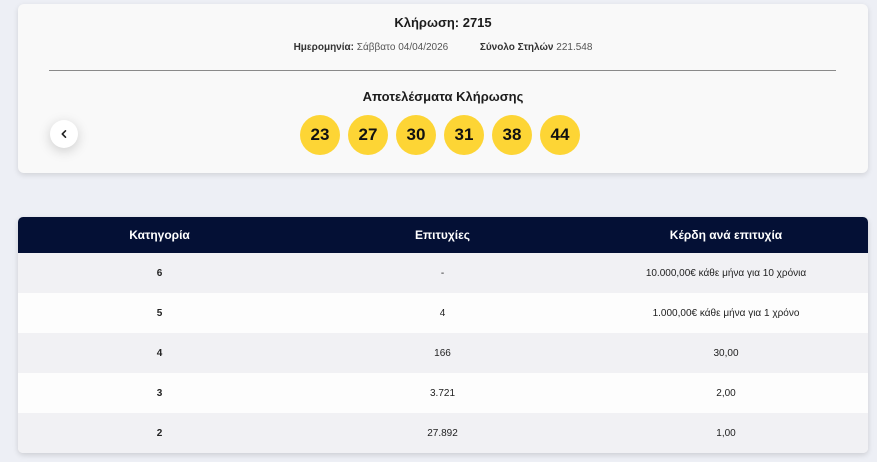 The image size is (877, 462). Describe the element at coordinates (159, 313) in the screenshot. I see `category-cell: 5` at that location.